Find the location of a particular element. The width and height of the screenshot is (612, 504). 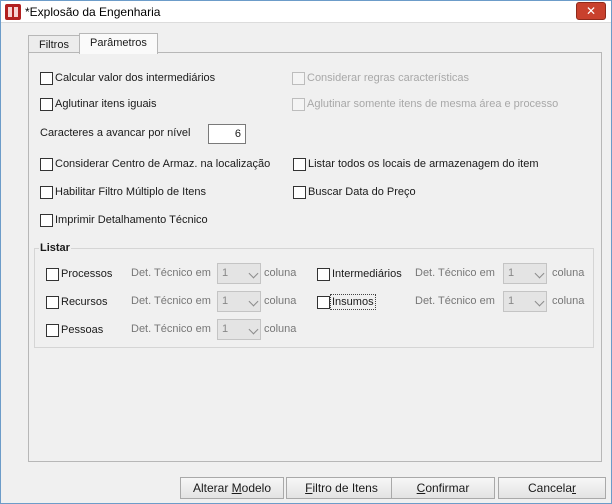

processos-column-select: 1 is located at coordinates (239, 273).